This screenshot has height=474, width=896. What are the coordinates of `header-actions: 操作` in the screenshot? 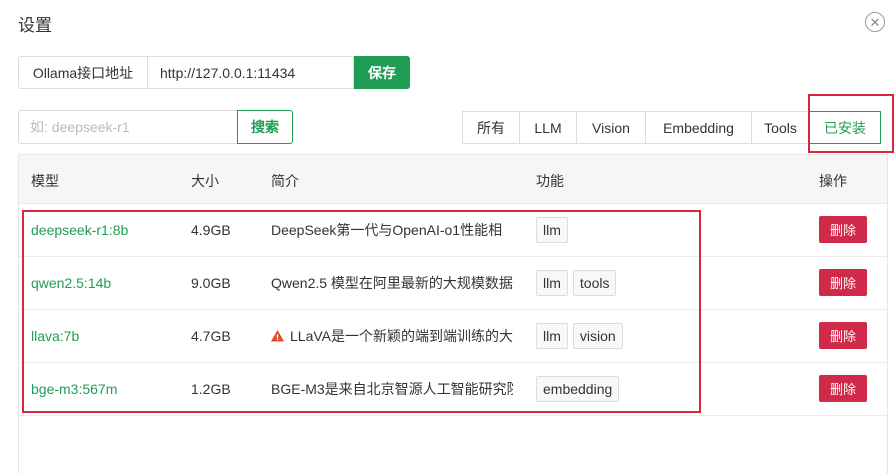 It's located at (833, 181).